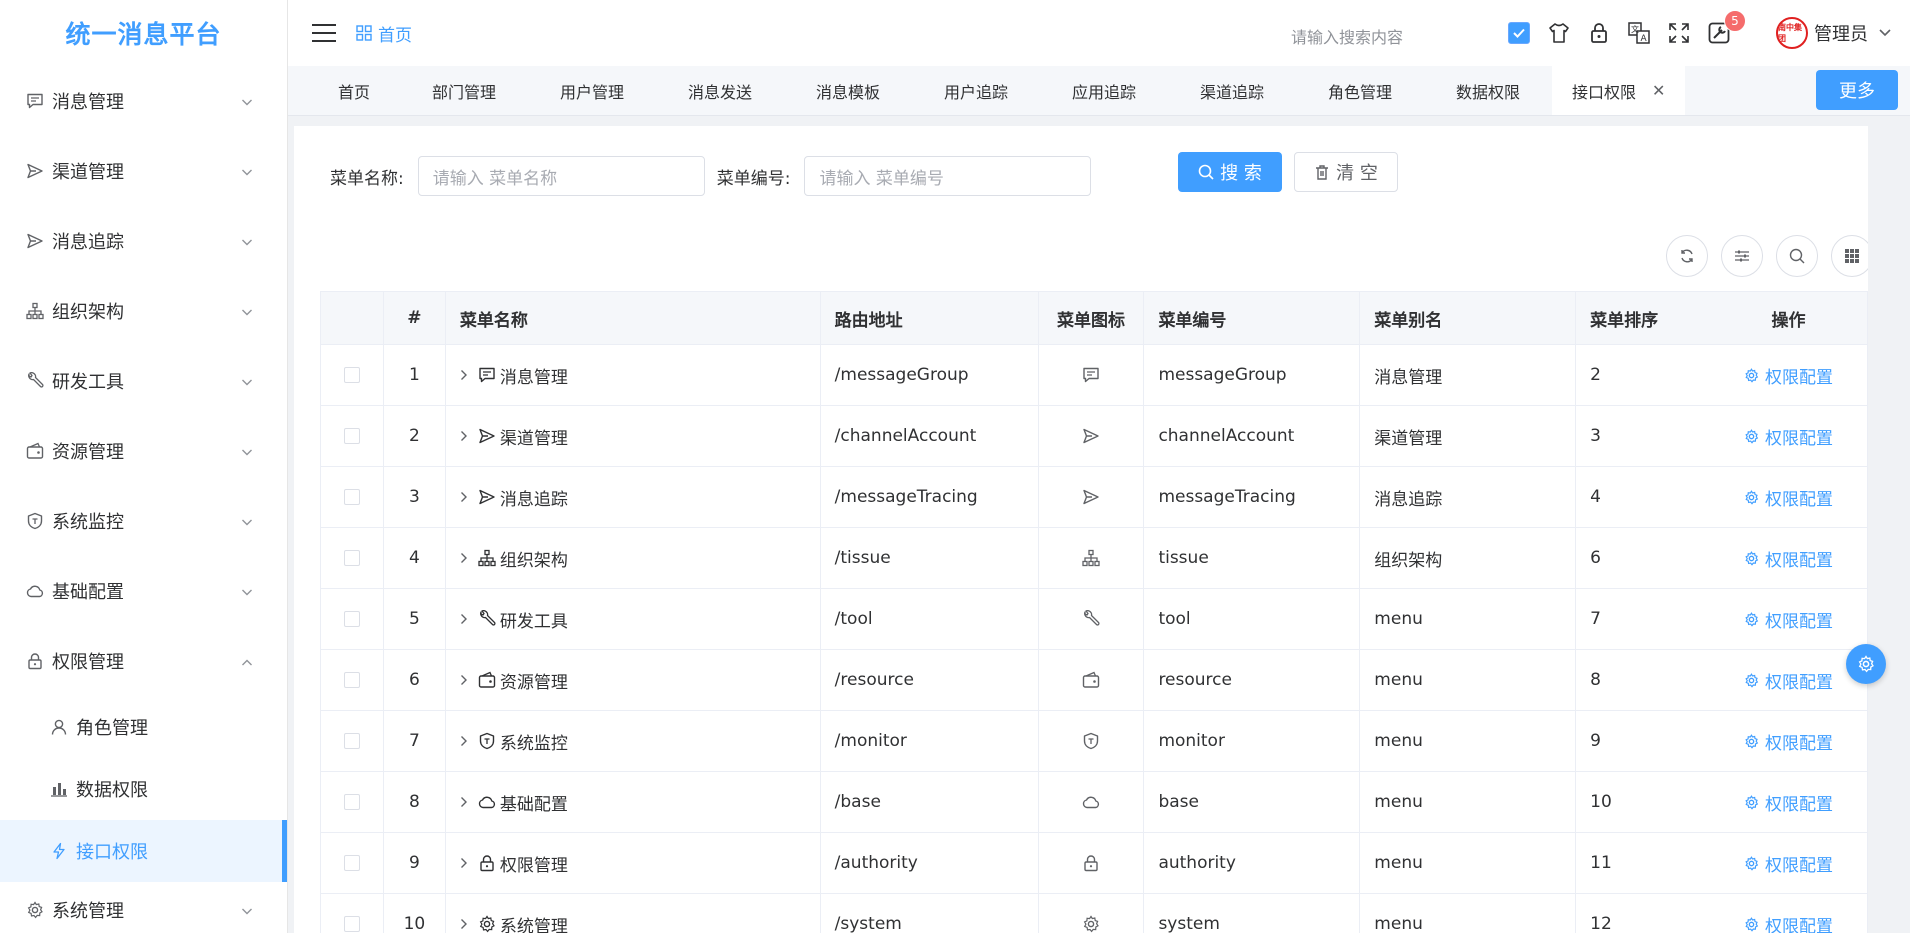 The width and height of the screenshot is (1910, 933). Describe the element at coordinates (35, 101) in the screenshot. I see `chat-icon` at that location.